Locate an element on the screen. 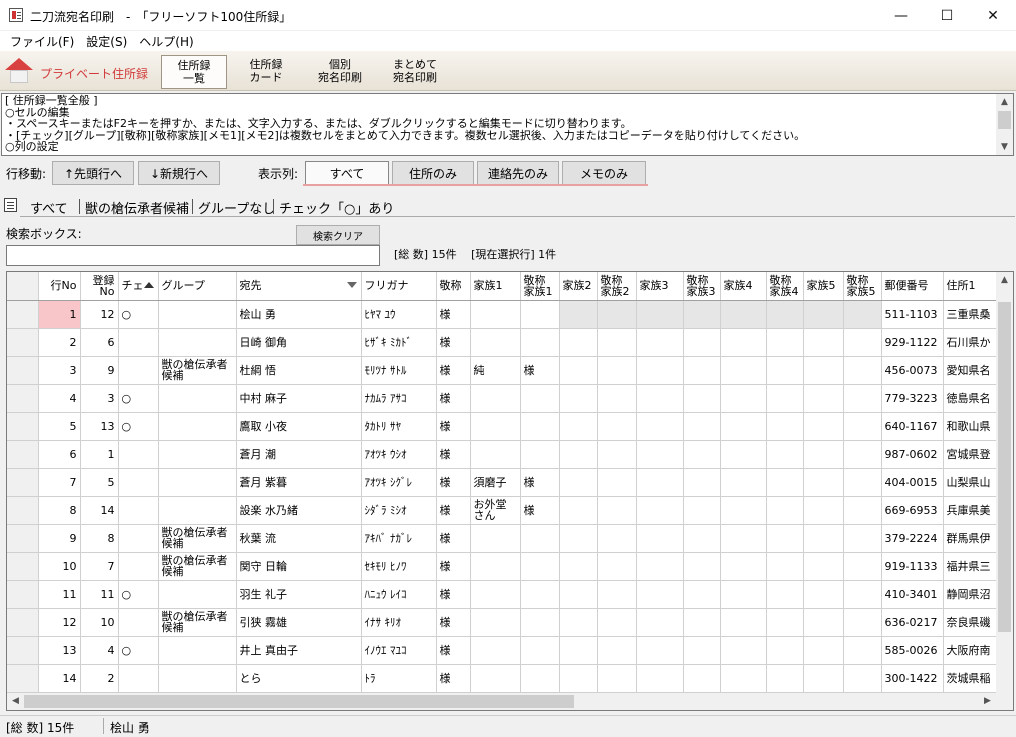  column-header: チェ is located at coordinates (138, 286).